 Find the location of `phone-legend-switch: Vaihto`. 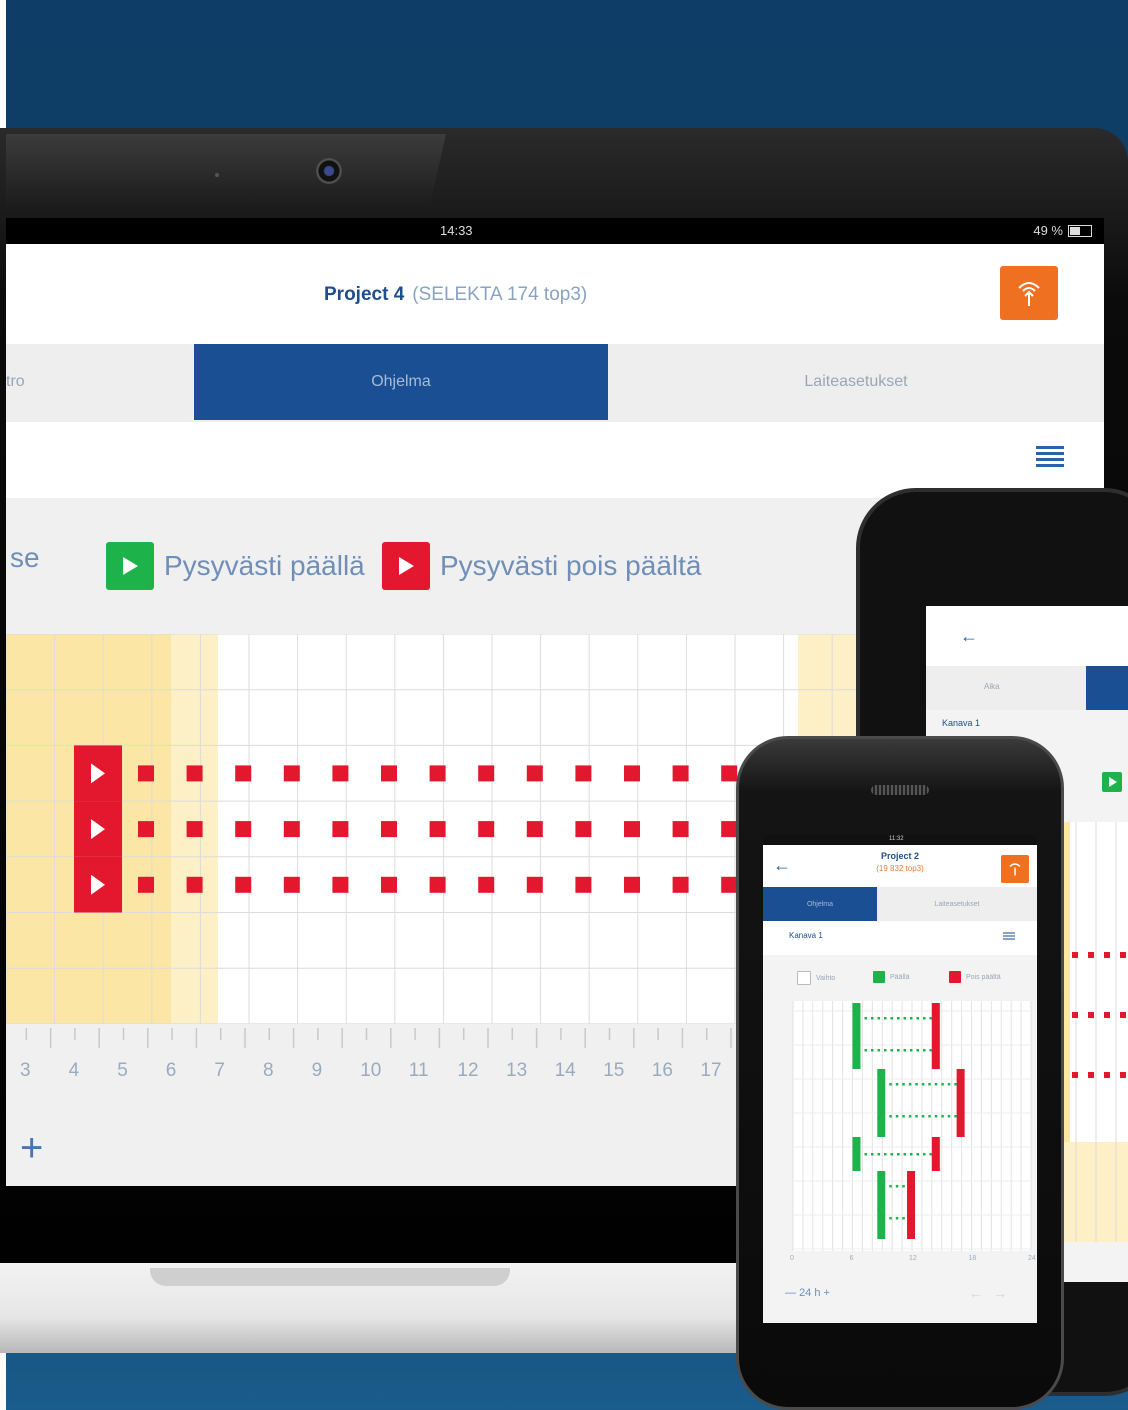

phone-legend-switch: Vaihto is located at coordinates (816, 978).